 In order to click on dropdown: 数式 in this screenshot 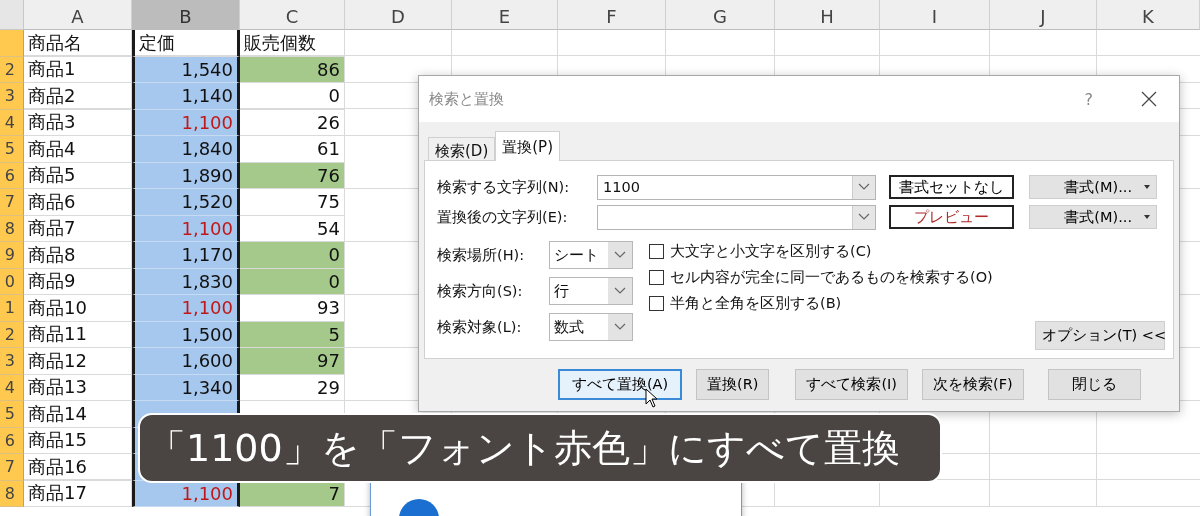, I will do `click(591, 327)`.